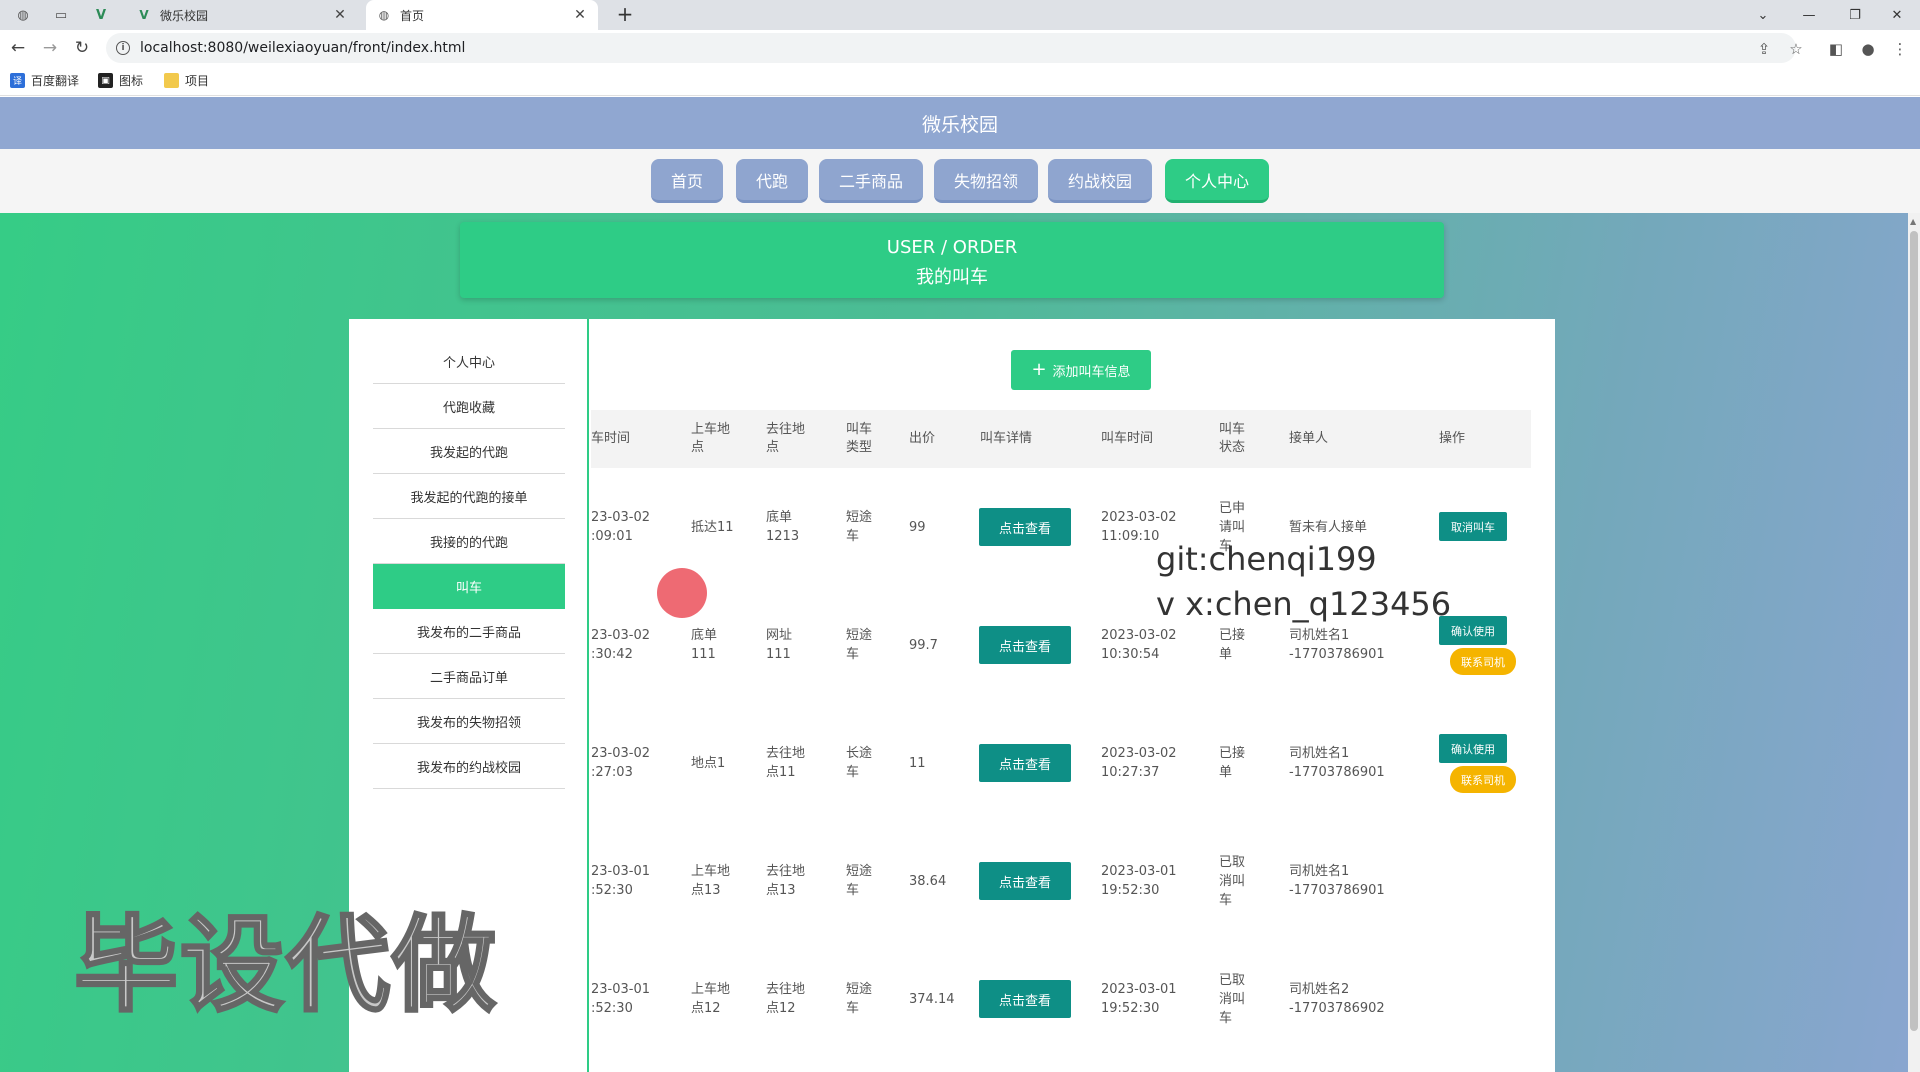 Image resolution: width=1920 pixels, height=1072 pixels. Describe the element at coordinates (711, 881) in the screenshot. I see `pickup-cell: 上车地点13` at that location.